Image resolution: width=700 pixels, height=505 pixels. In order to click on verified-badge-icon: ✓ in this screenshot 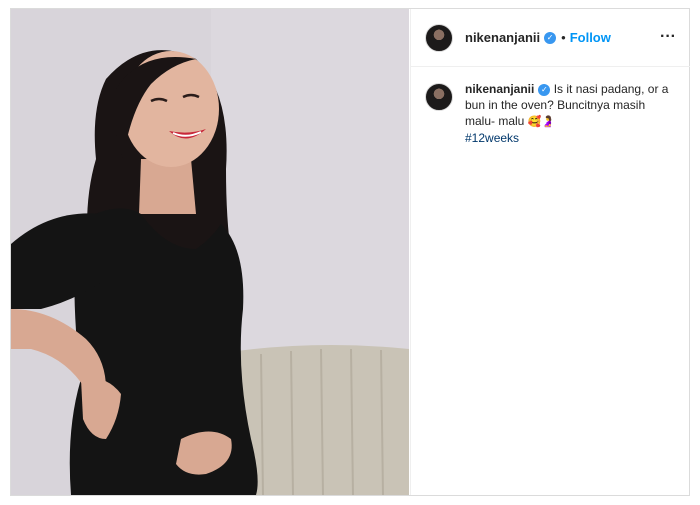, I will do `click(550, 37)`.